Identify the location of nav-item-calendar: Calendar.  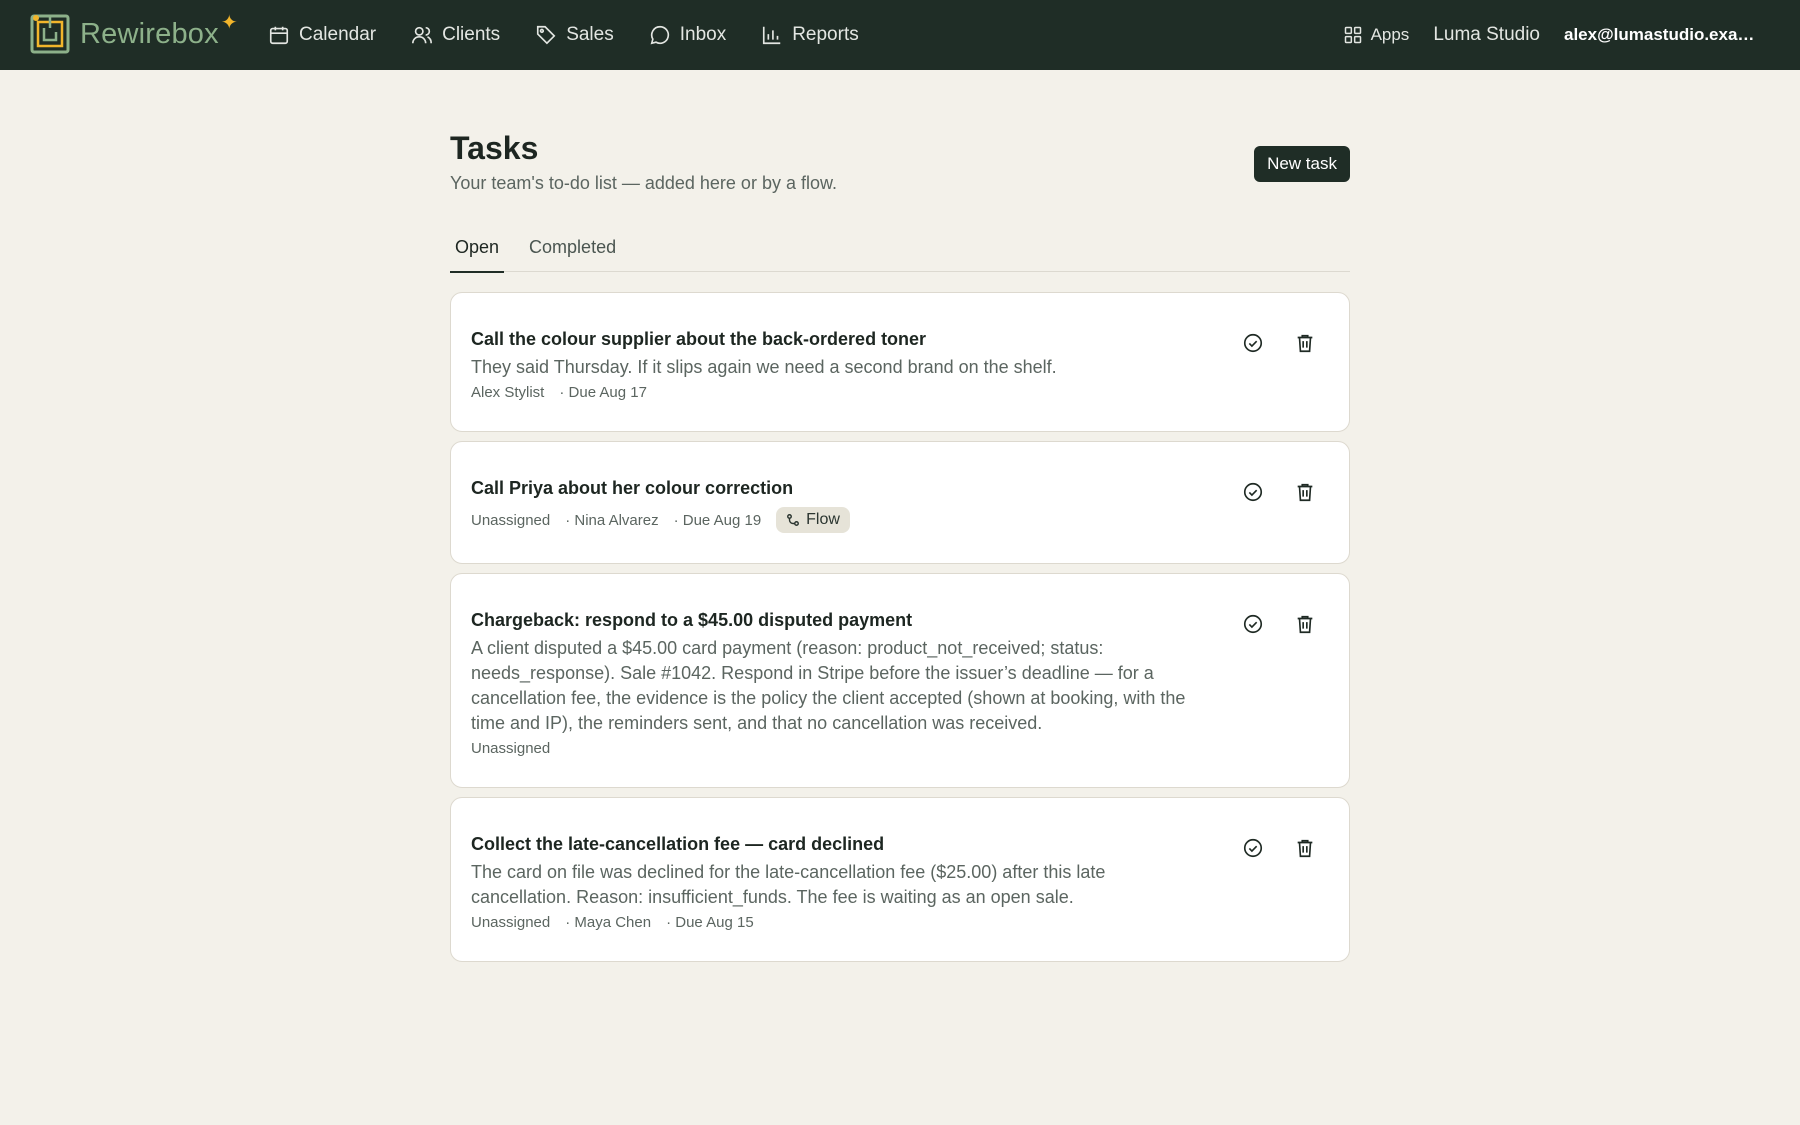
(322, 35).